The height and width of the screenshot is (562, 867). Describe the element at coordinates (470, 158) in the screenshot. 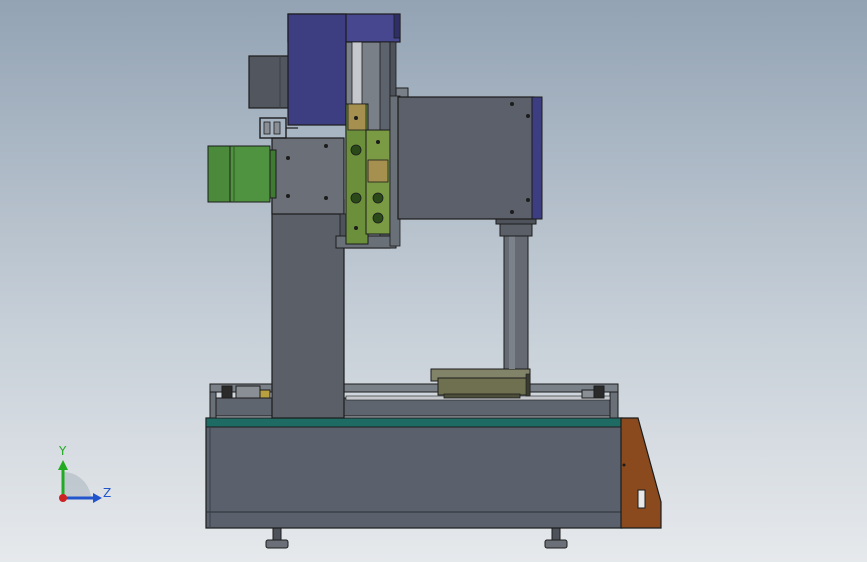

I see `work-head-box` at that location.